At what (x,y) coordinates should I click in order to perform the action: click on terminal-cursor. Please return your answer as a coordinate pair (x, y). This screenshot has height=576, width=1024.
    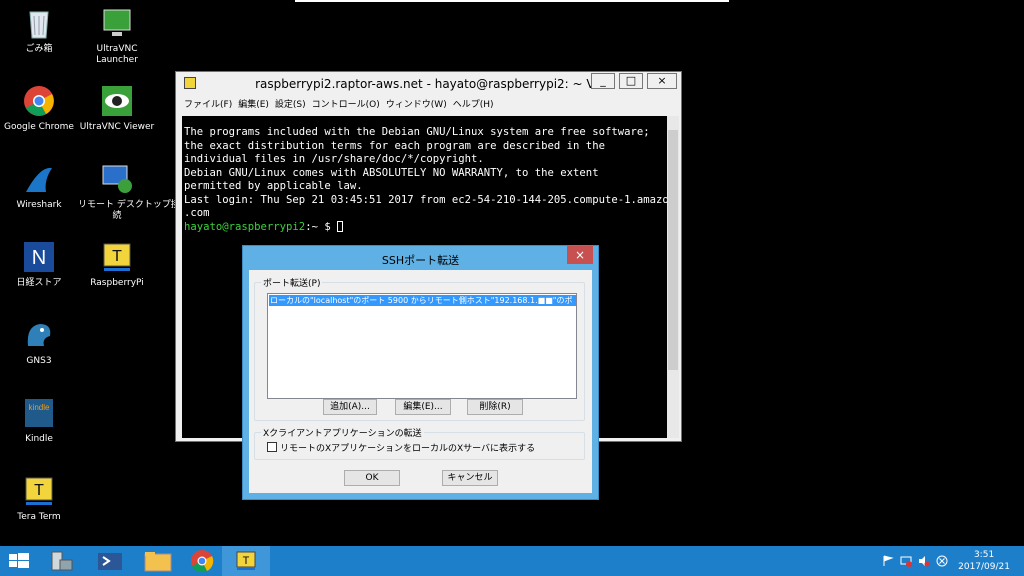
    Looking at the image, I should click on (340, 226).